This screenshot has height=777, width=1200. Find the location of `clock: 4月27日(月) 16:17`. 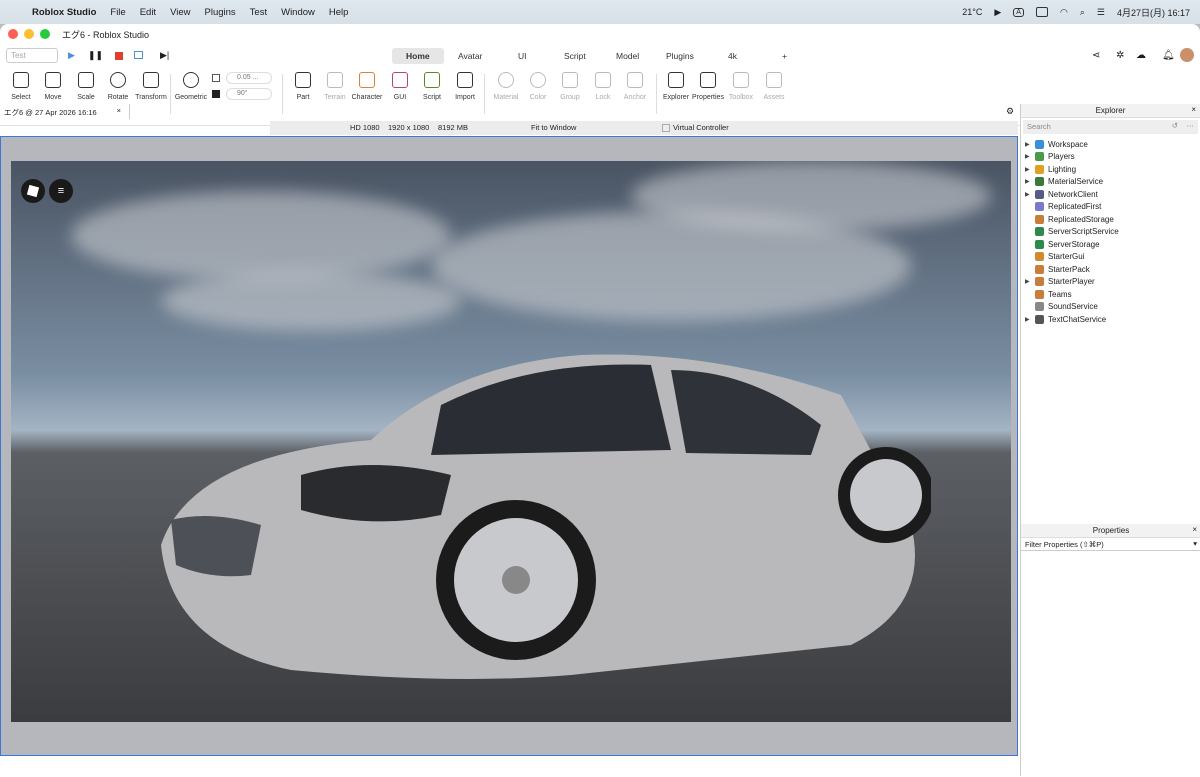

clock: 4月27日(月) 16:17 is located at coordinates (1153, 12).